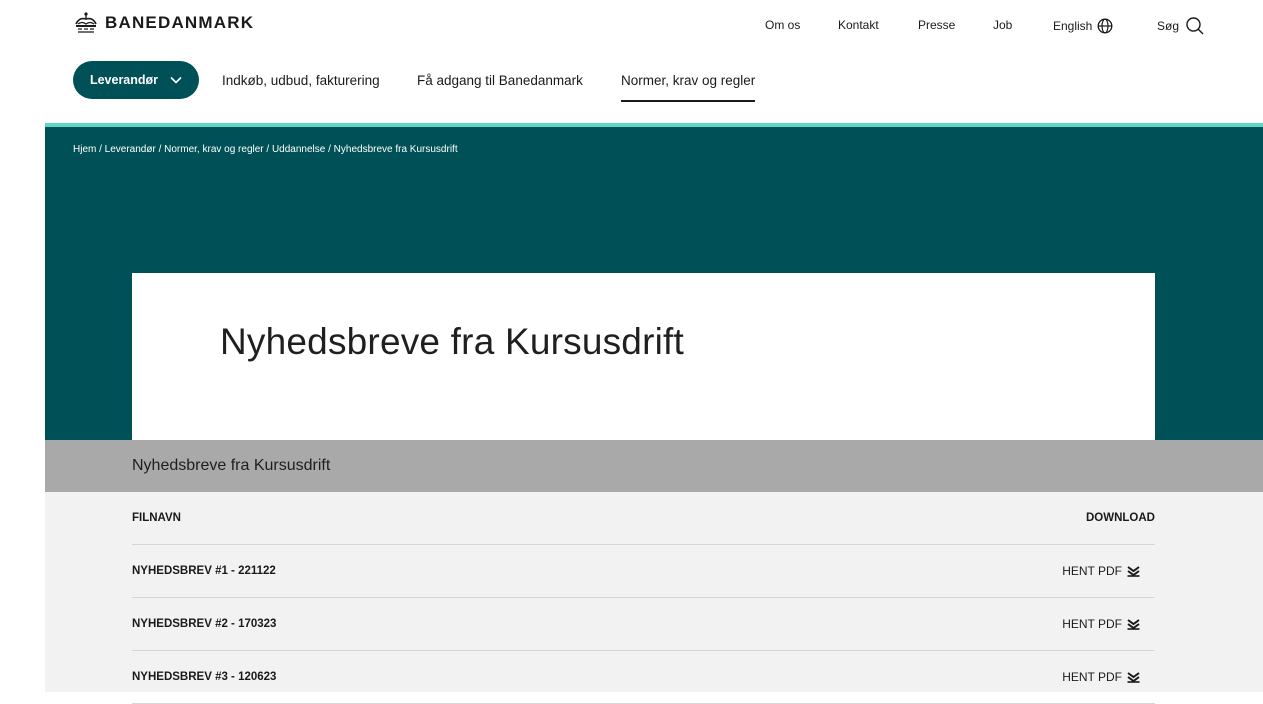  Describe the element at coordinates (643, 571) in the screenshot. I see `table-row: NYHEDSBREV #1 - 221122 HENT PDF` at that location.